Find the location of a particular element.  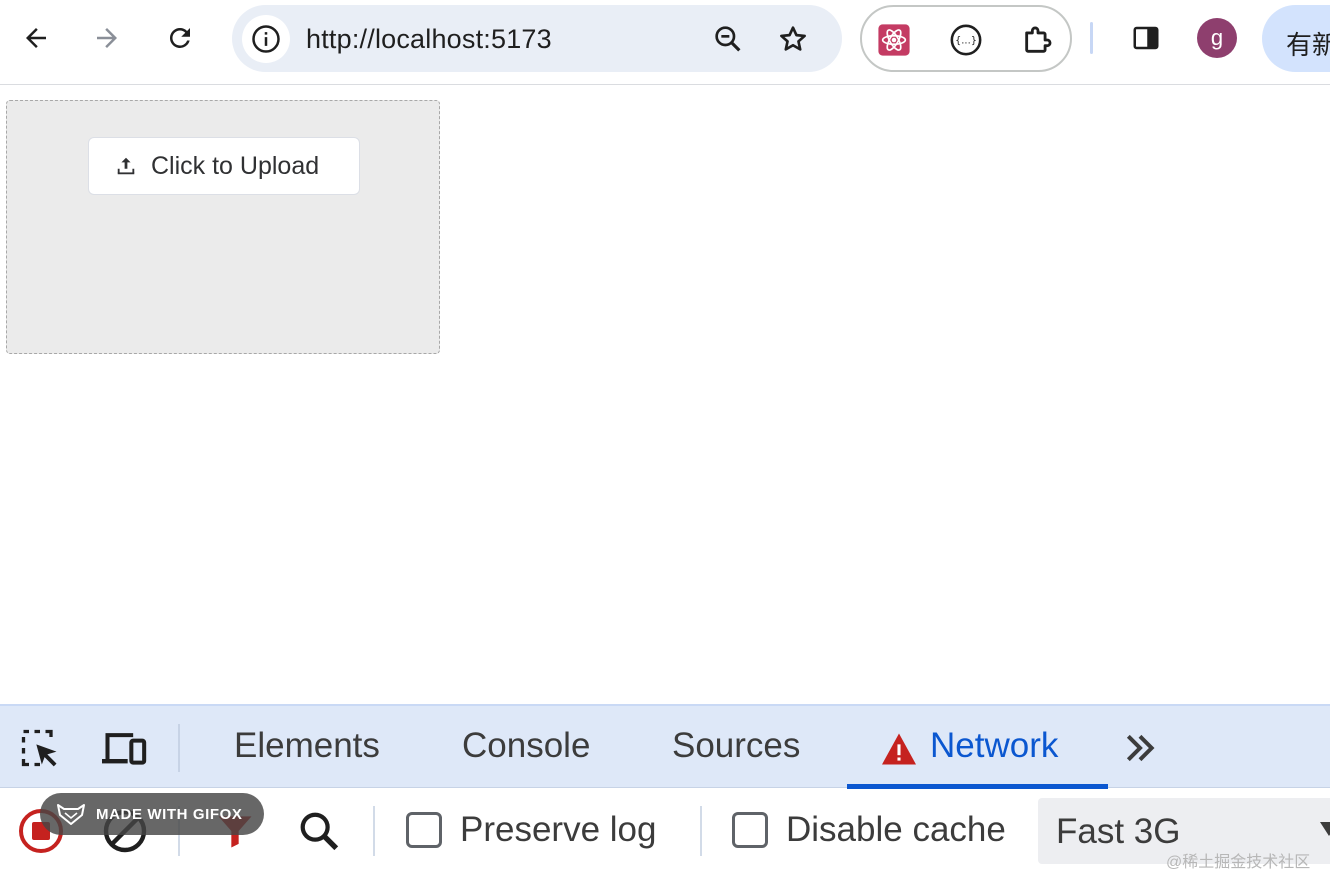

dropdown-caret-icon is located at coordinates (1325, 829).